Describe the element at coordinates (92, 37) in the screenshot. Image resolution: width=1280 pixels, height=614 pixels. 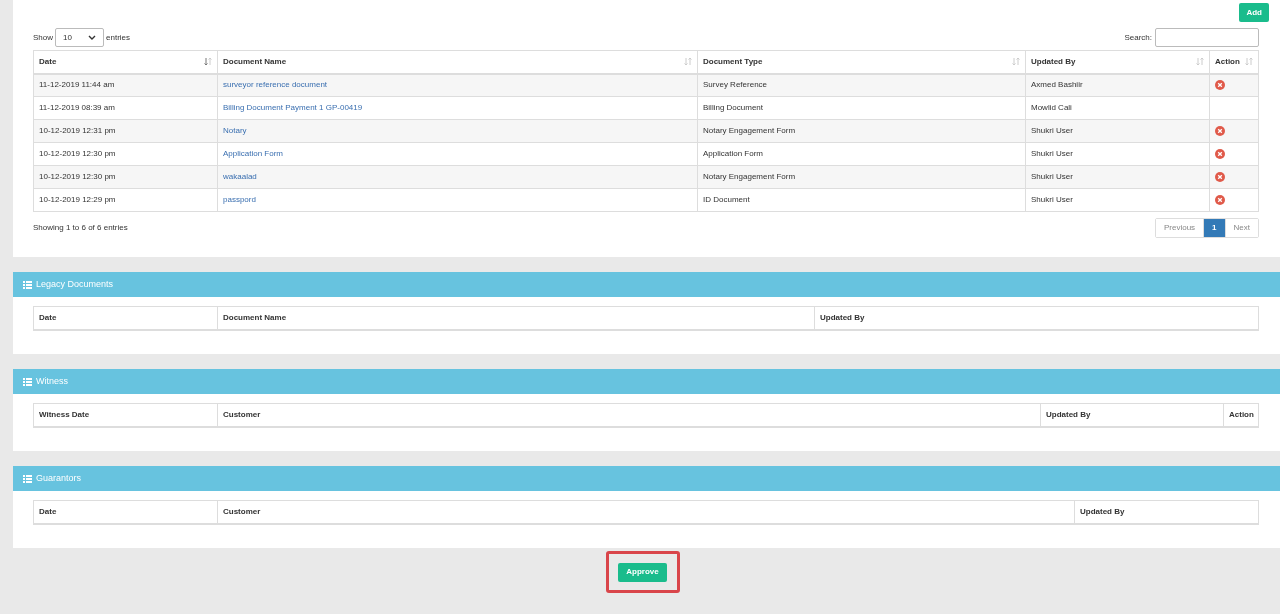
I see `chevron-down-icon` at that location.